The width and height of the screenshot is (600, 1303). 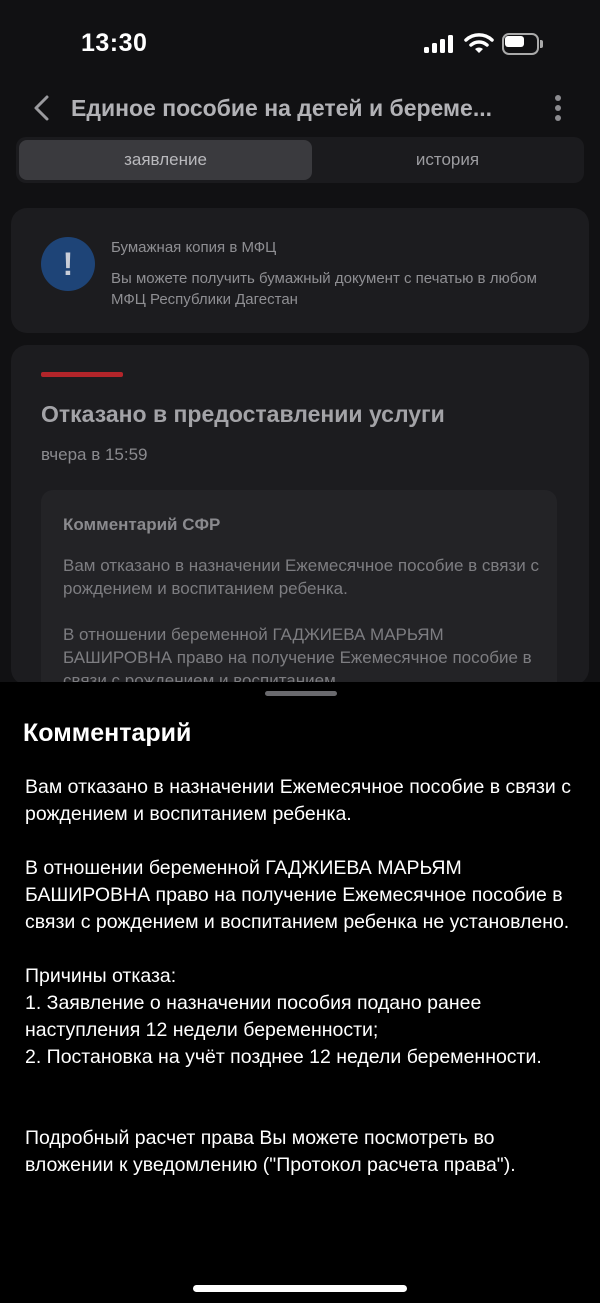 I want to click on status-accent-bar, so click(x=82, y=374).